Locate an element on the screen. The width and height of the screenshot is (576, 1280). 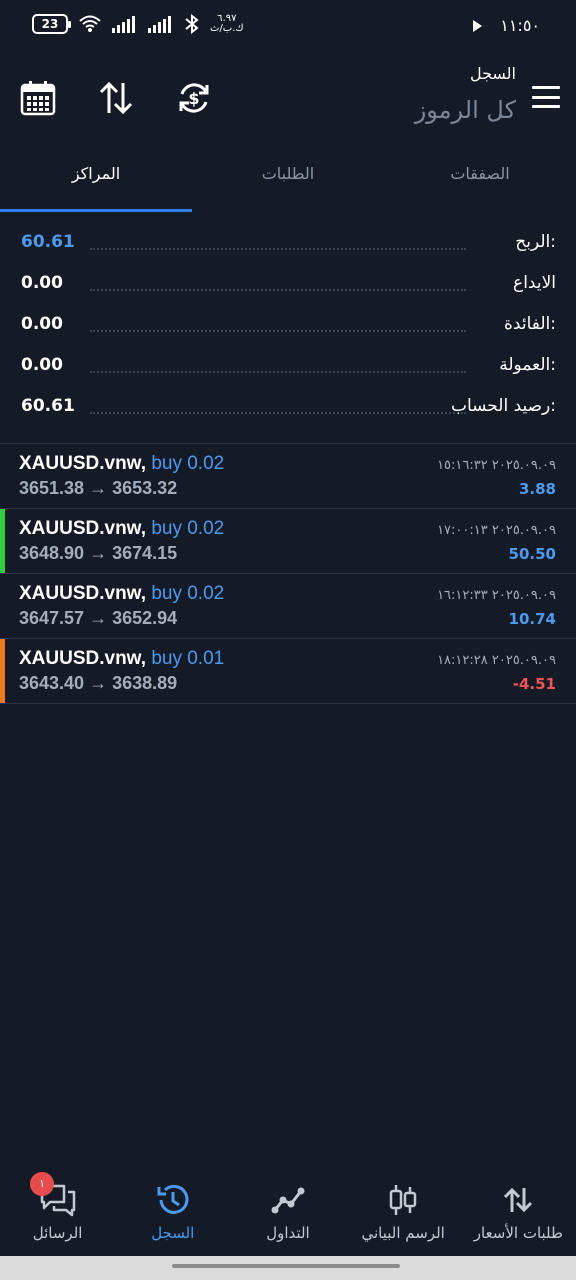
nav-label: الرسم البياني is located at coordinates (403, 1233).